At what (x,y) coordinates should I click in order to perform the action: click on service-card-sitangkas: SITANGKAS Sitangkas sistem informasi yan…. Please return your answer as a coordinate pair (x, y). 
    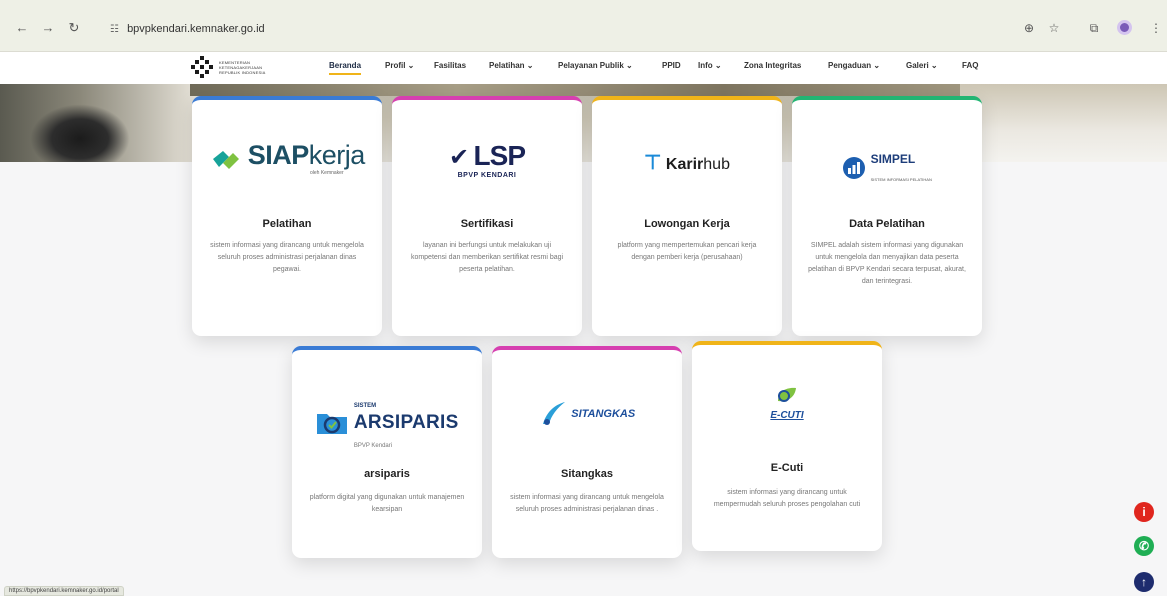
    Looking at the image, I should click on (587, 452).